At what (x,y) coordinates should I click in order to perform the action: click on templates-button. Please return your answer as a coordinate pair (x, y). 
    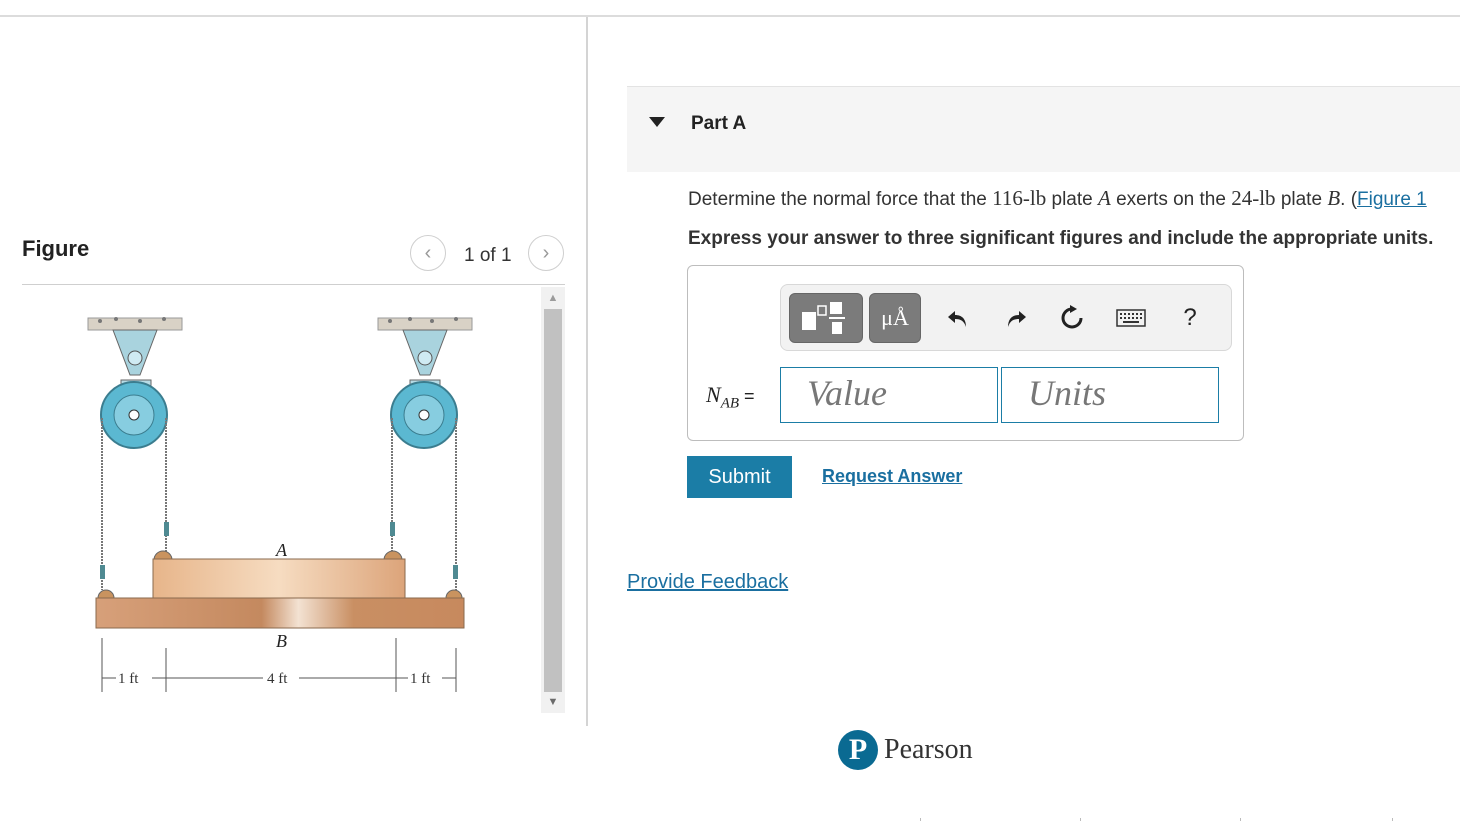
    Looking at the image, I should click on (826, 318).